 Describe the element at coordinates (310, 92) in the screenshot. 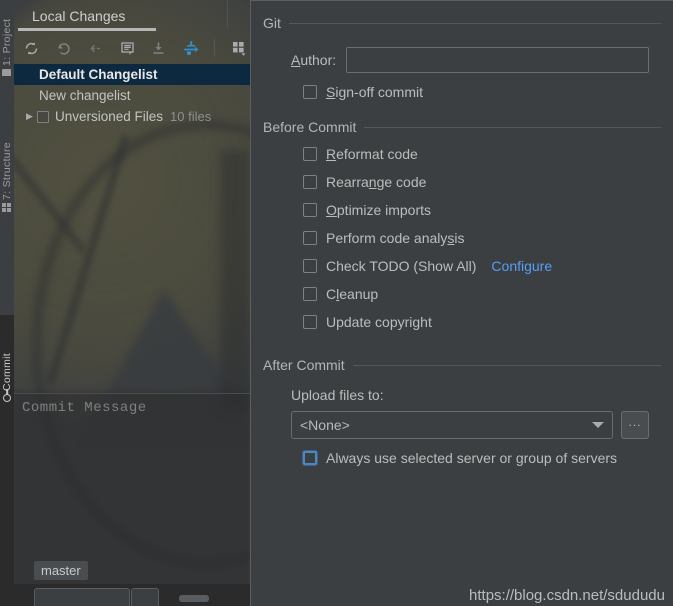

I see `signoff-commit-checkbox` at that location.